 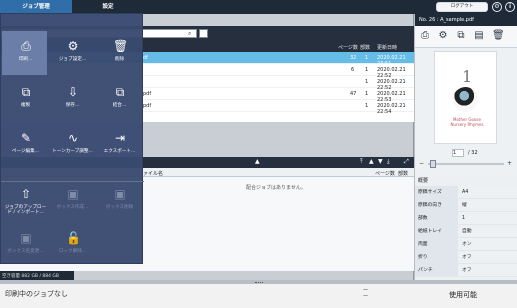 I want to click on property-row: 部数 1, so click(x=466, y=218).